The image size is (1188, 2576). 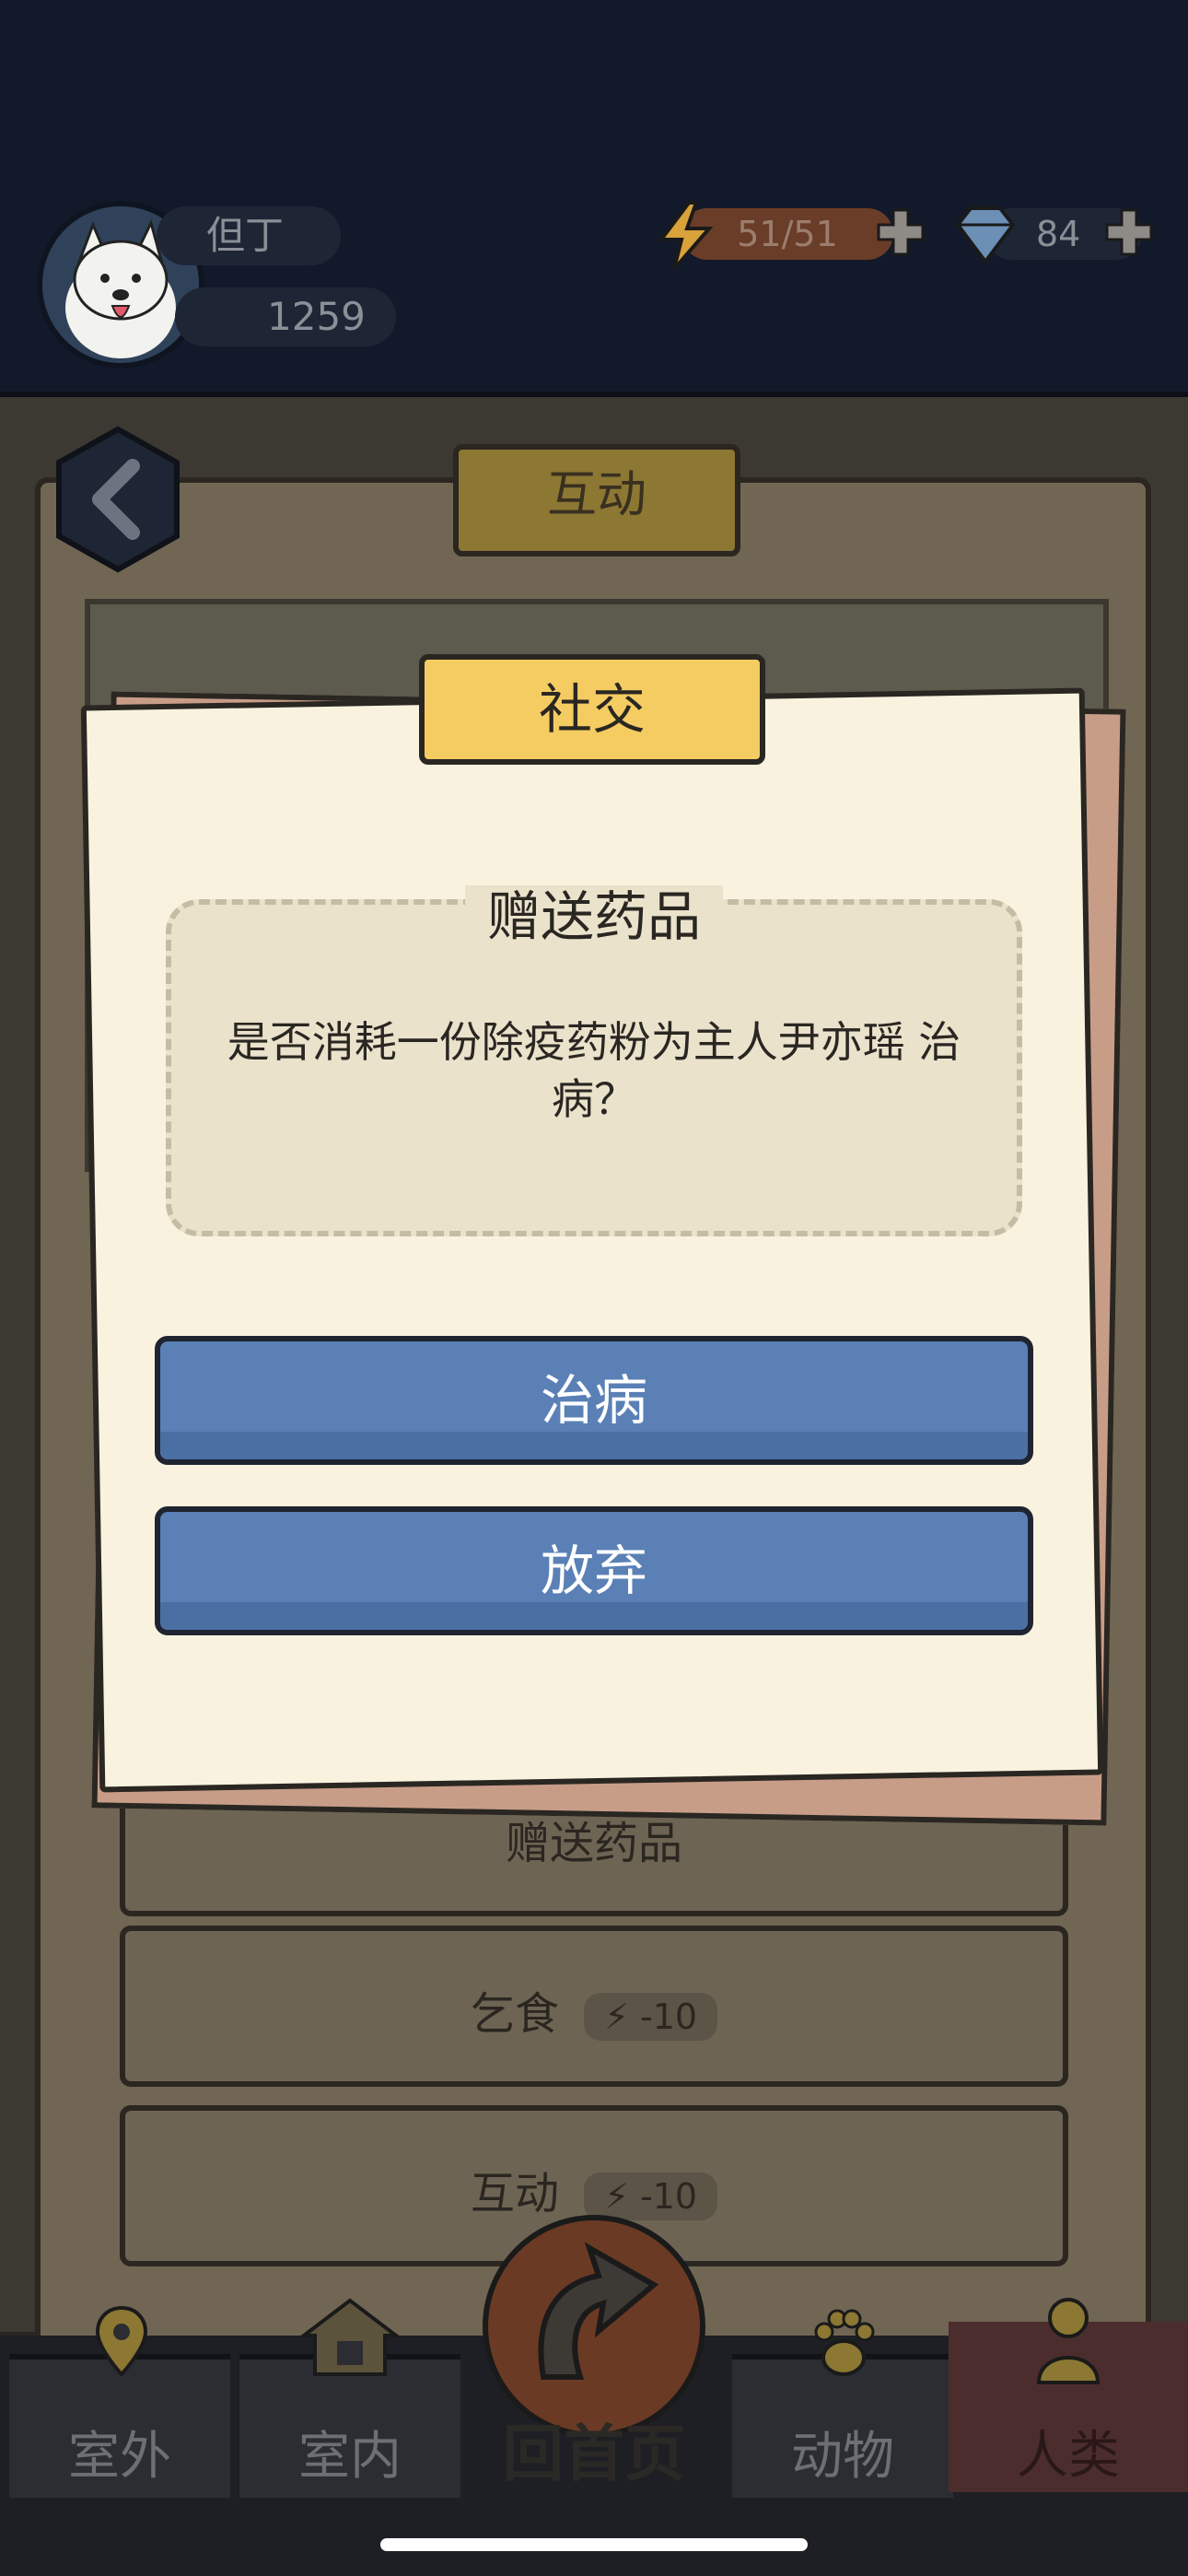 I want to click on house-icon, so click(x=350, y=2337).